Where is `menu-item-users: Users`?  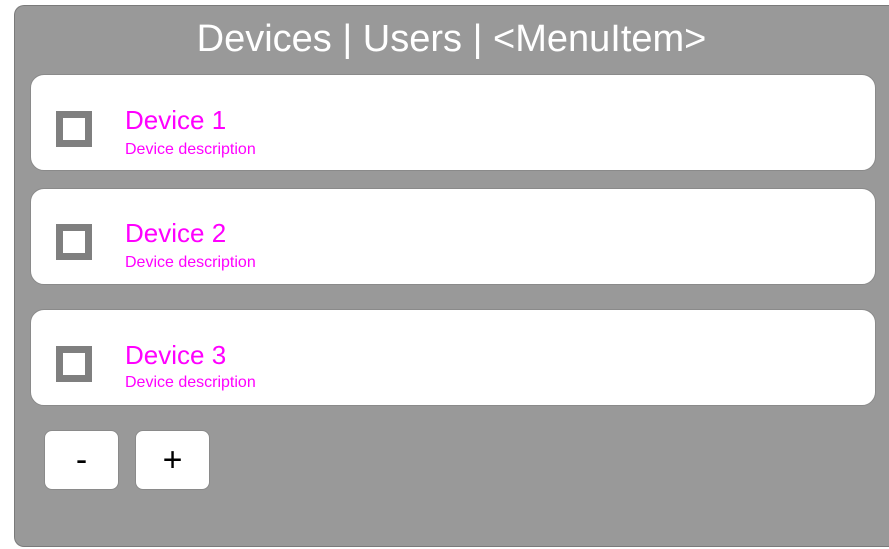
menu-item-users: Users is located at coordinates (412, 39).